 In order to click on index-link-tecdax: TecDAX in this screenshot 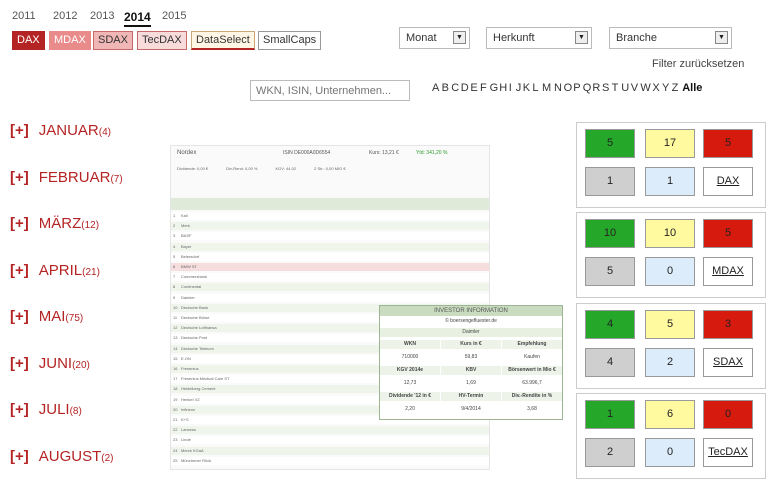, I will do `click(728, 452)`.